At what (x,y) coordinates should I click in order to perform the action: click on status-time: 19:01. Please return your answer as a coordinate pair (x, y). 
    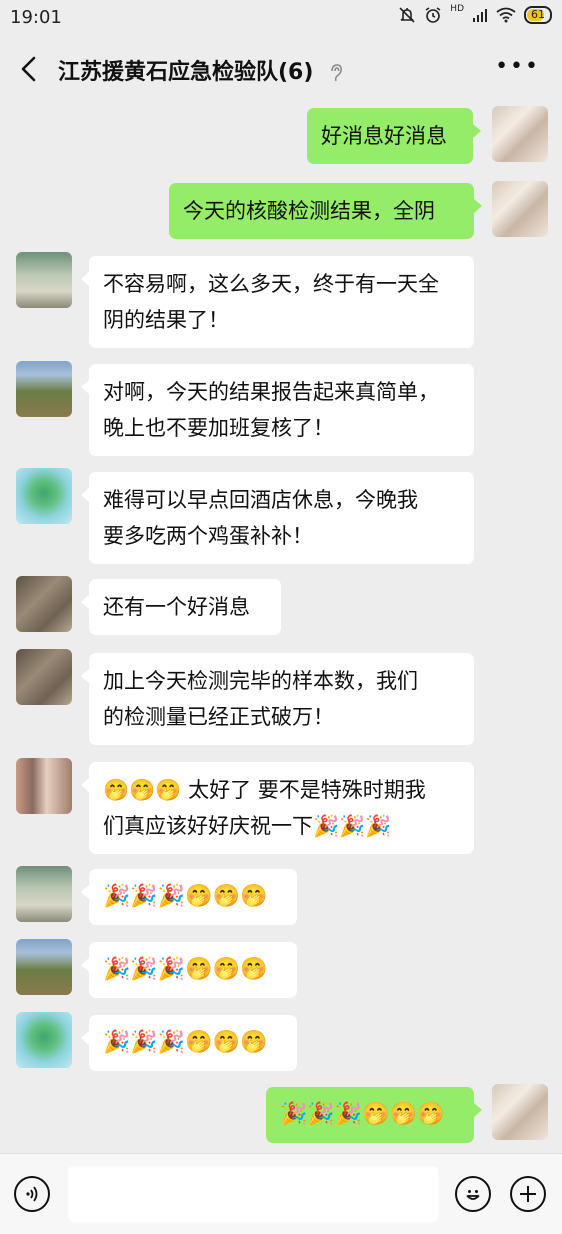
    Looking at the image, I should click on (36, 17).